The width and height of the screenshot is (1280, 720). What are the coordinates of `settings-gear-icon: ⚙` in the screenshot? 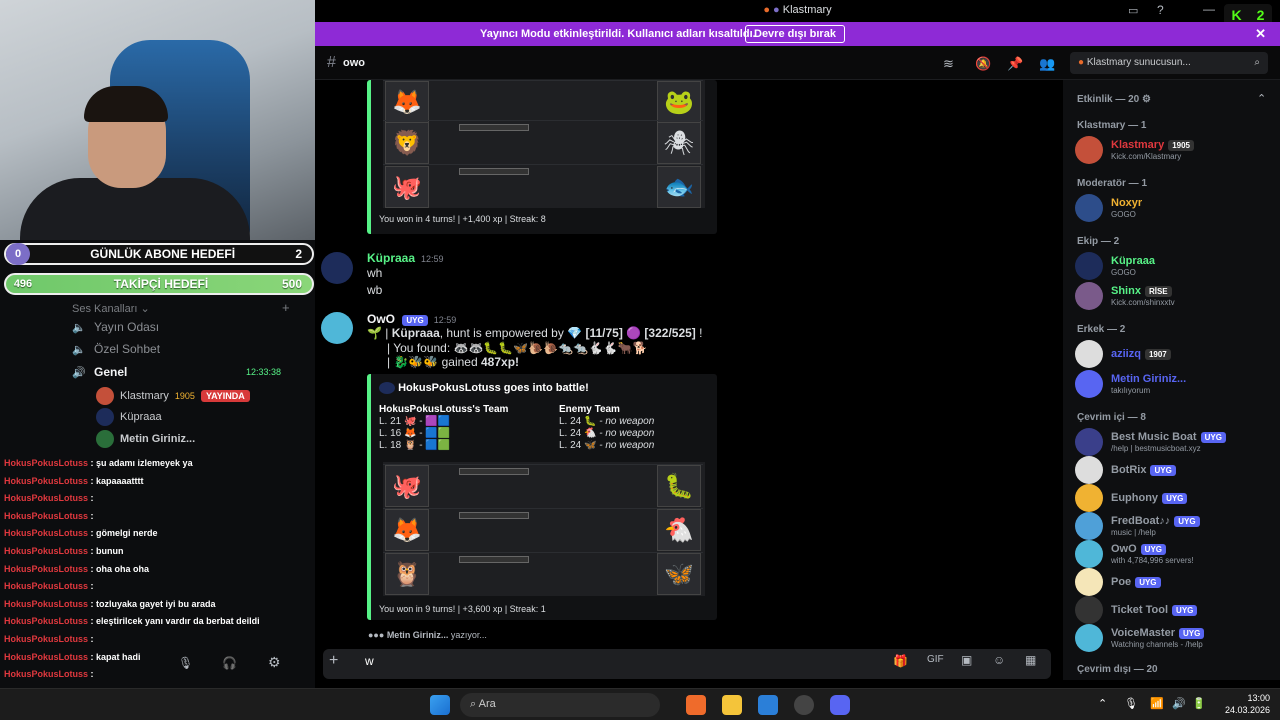 It's located at (274, 662).